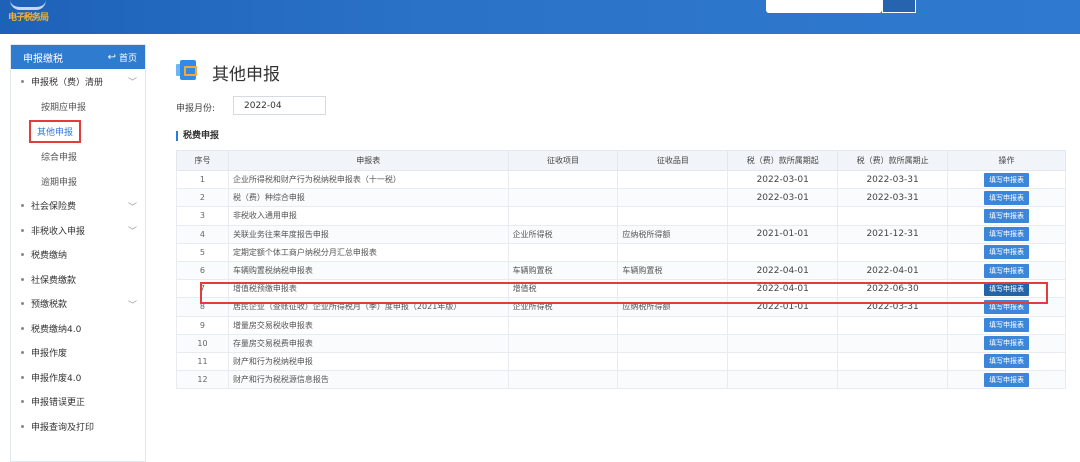 The image size is (1080, 462). What do you see at coordinates (59, 182) in the screenshot?
I see `sidebar-subitem-label: 逾期申报` at bounding box center [59, 182].